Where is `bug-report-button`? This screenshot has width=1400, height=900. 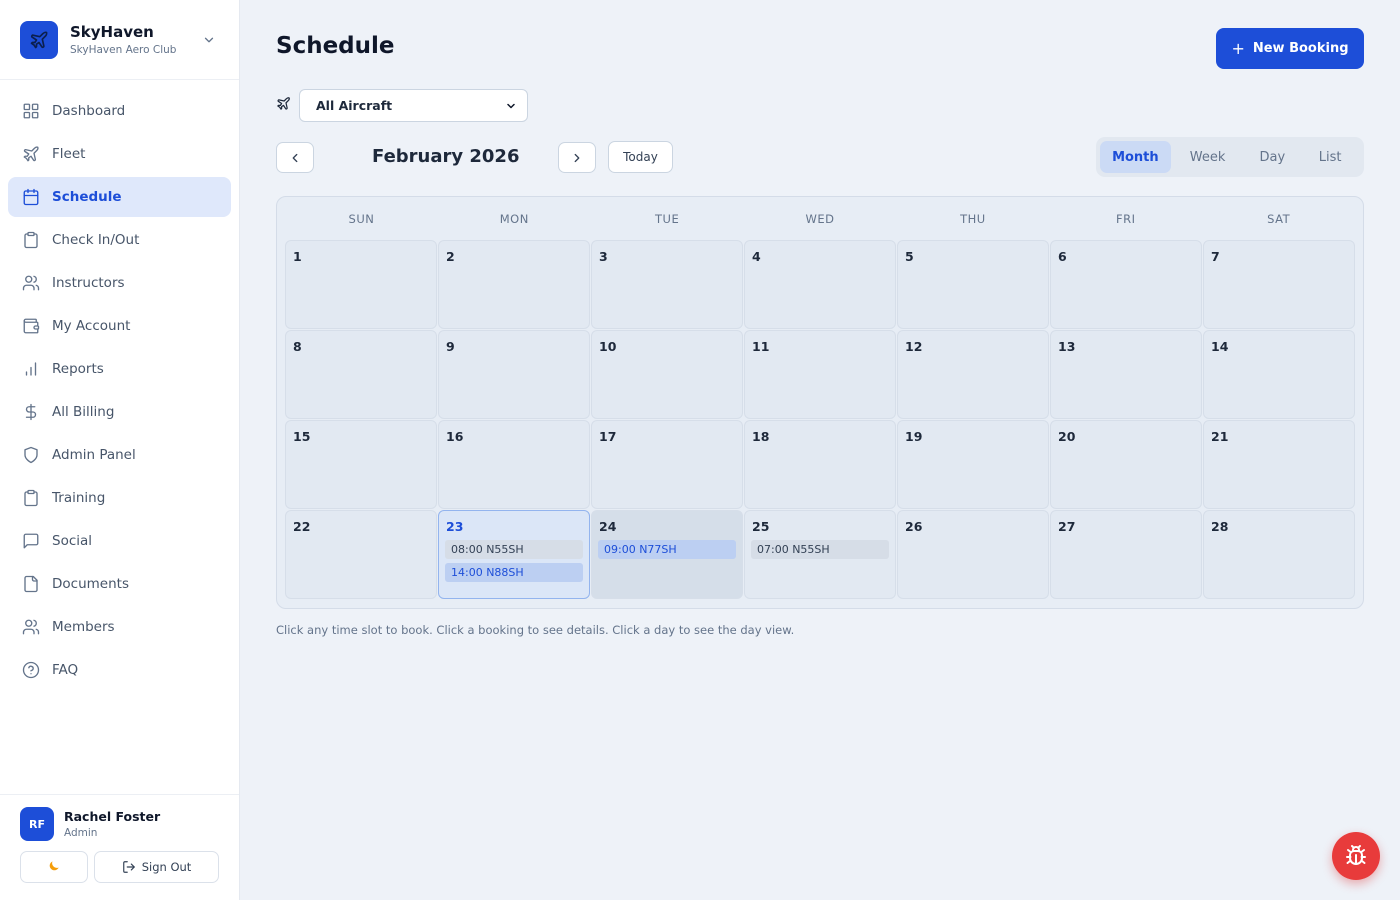
bug-report-button is located at coordinates (1356, 856).